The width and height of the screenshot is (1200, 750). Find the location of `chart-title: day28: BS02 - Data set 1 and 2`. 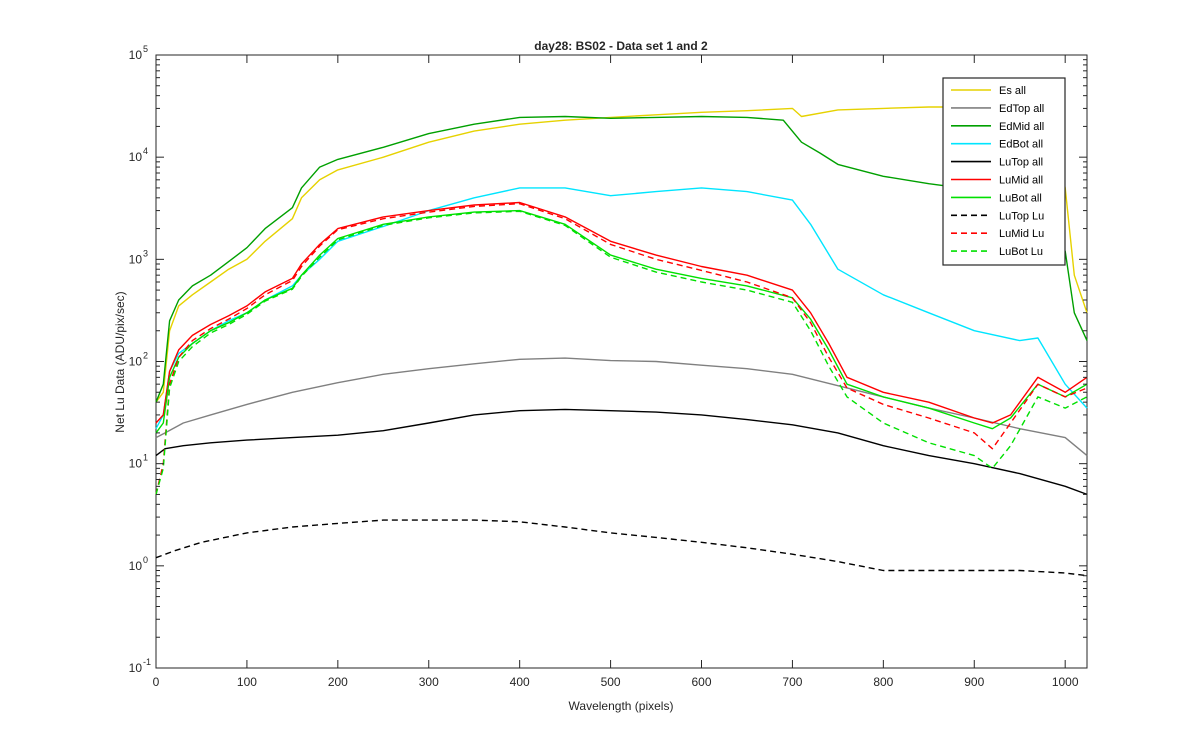

chart-title: day28: BS02 - Data set 1 and 2 is located at coordinates (621, 46).